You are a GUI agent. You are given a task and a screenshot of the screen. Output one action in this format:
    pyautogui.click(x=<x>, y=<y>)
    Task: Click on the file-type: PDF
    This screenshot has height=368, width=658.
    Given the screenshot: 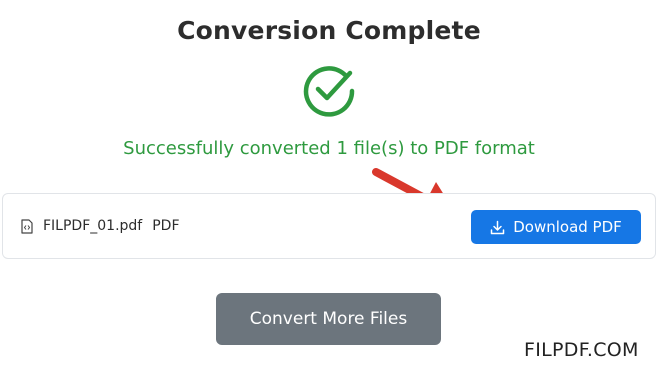 What is the action you would take?
    pyautogui.click(x=166, y=226)
    